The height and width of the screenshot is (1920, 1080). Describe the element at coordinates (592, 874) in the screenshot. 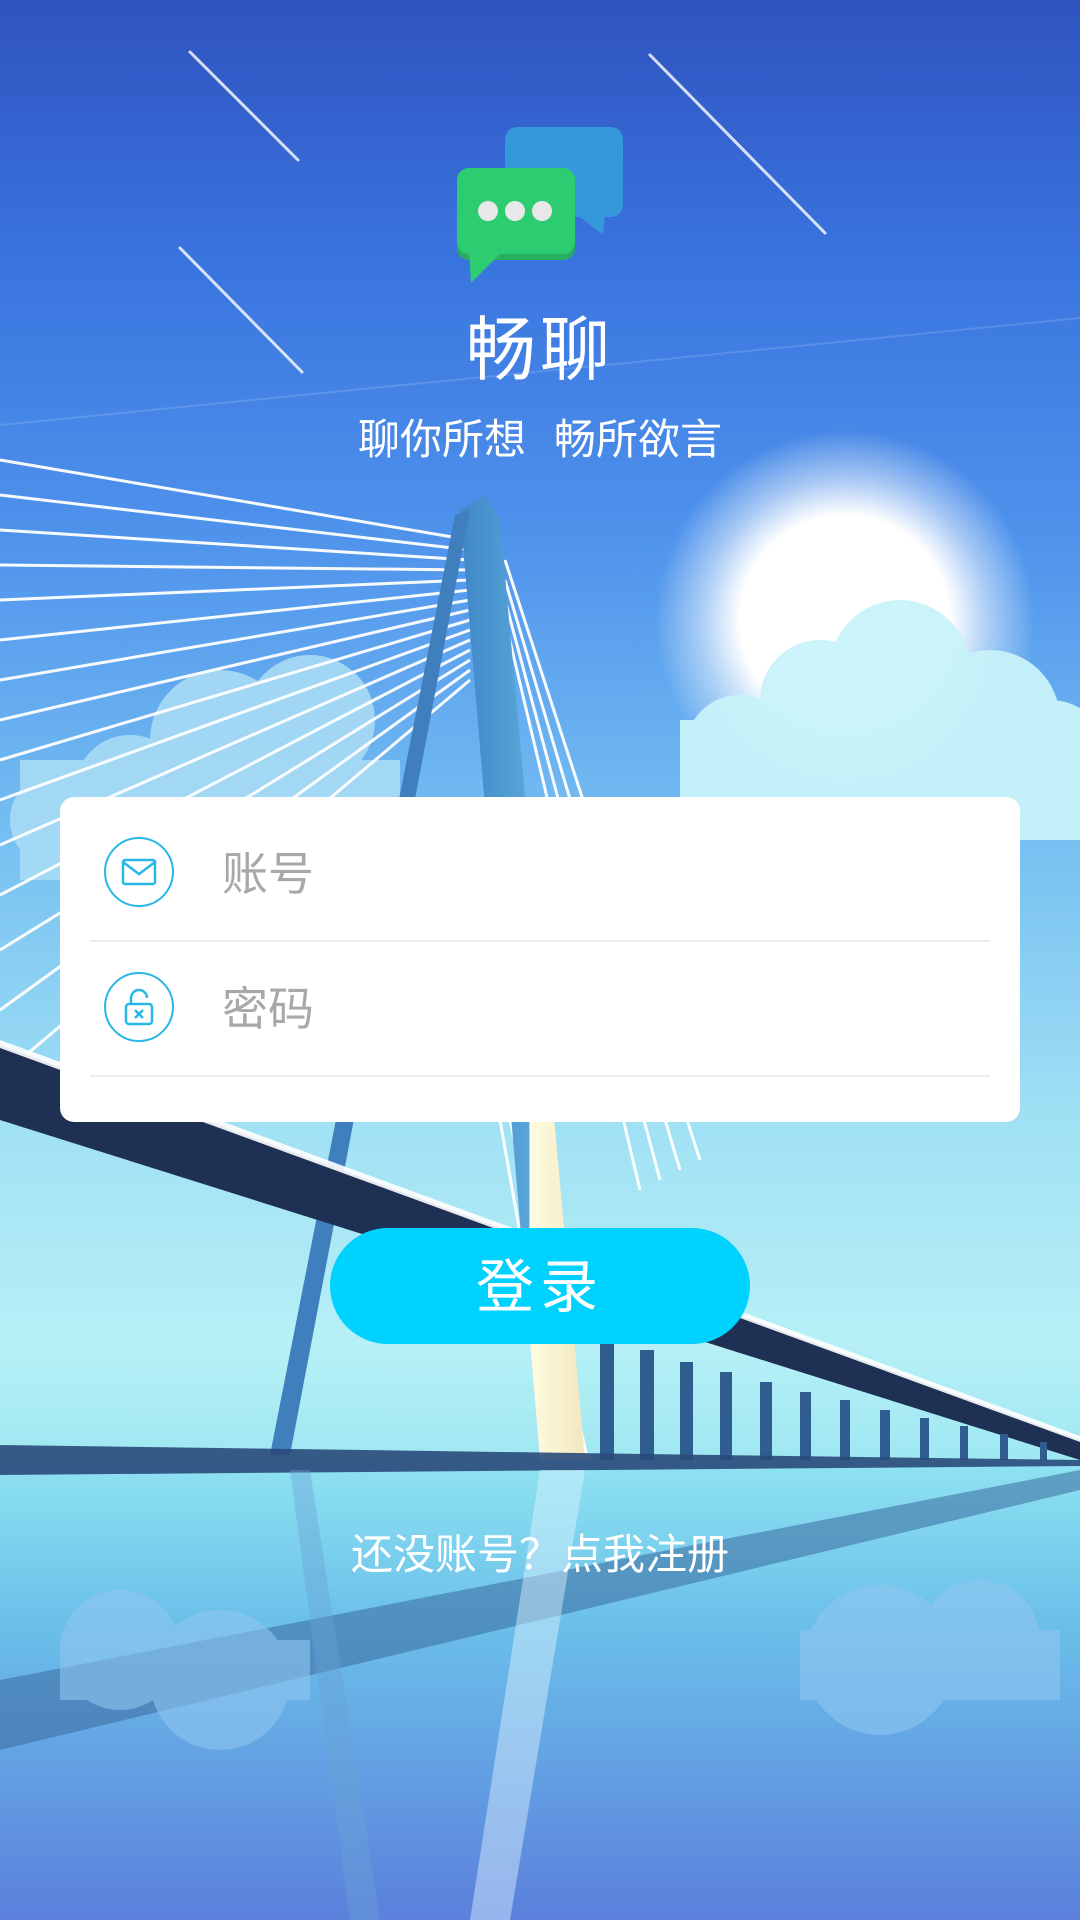

I see `account-input` at that location.